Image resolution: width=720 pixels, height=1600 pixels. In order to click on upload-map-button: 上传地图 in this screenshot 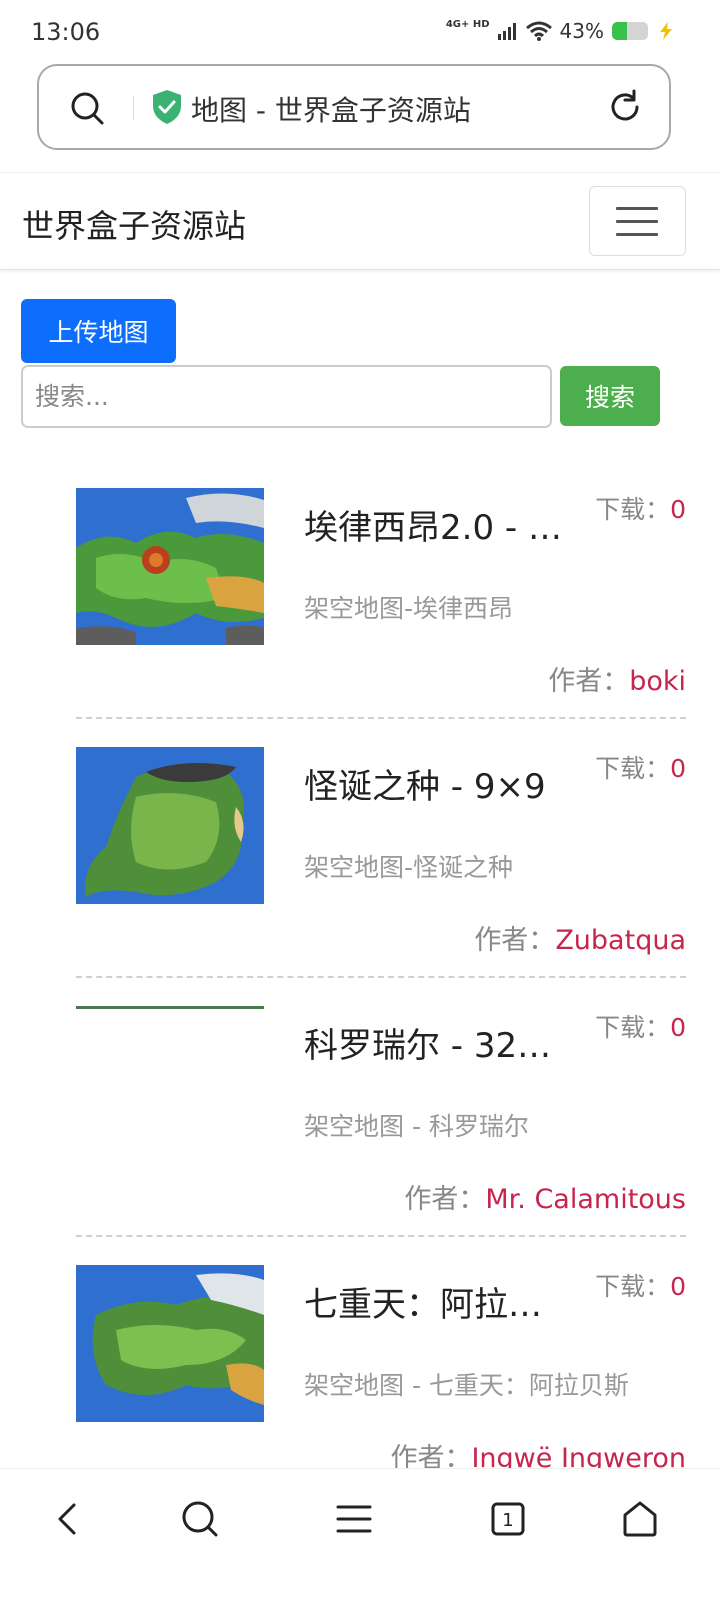, I will do `click(98, 331)`.